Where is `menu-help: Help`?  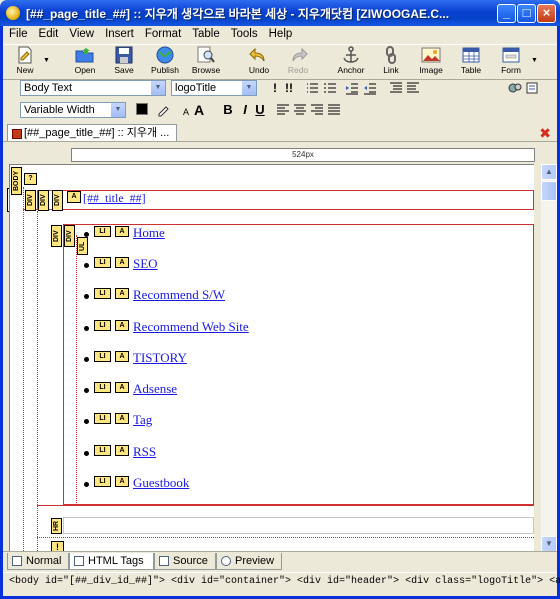 menu-help: Help is located at coordinates (280, 33).